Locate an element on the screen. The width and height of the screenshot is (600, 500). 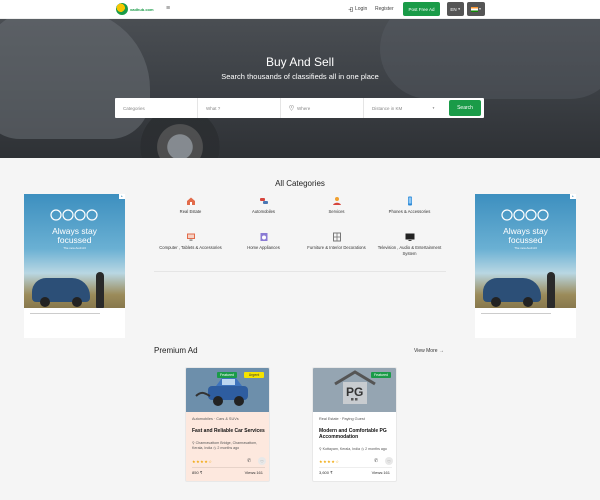
listing-title: Fast and Reliable Car Services is located at coordinates (229, 431).